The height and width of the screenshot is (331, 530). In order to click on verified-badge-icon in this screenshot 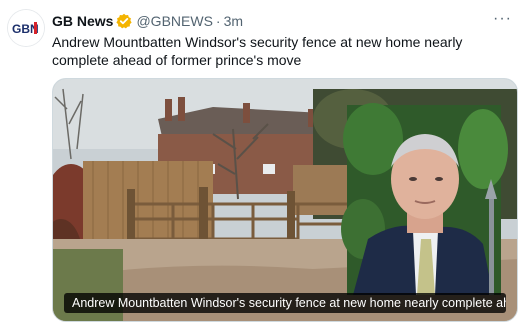, I will do `click(124, 21)`.